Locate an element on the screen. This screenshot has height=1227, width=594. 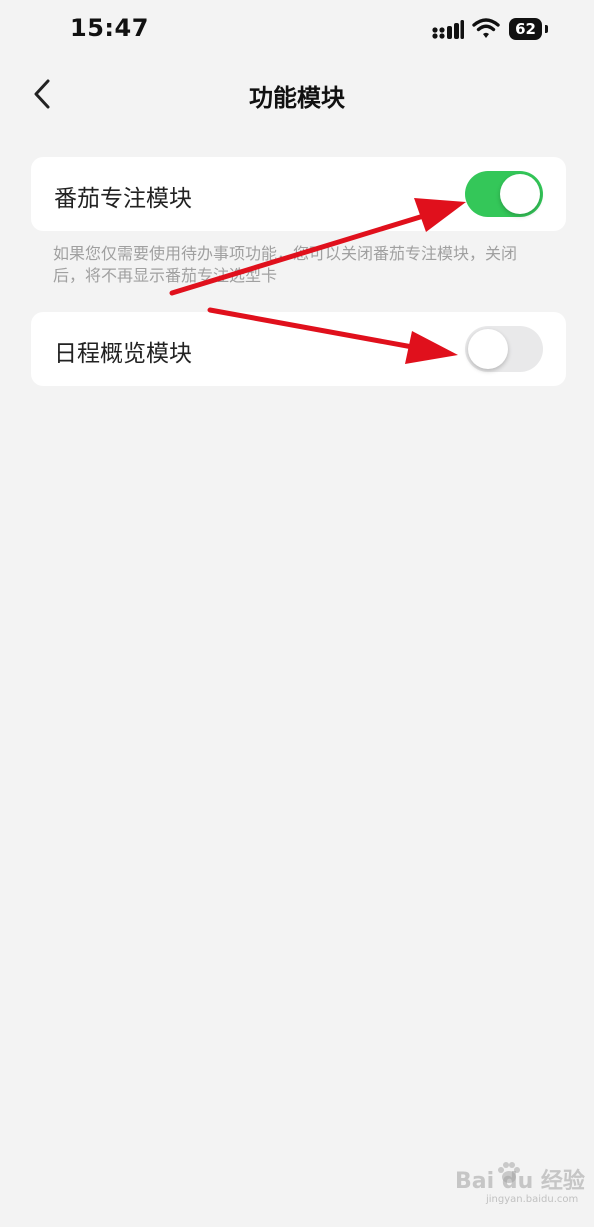
wifi-icon is located at coordinates (486, 28).